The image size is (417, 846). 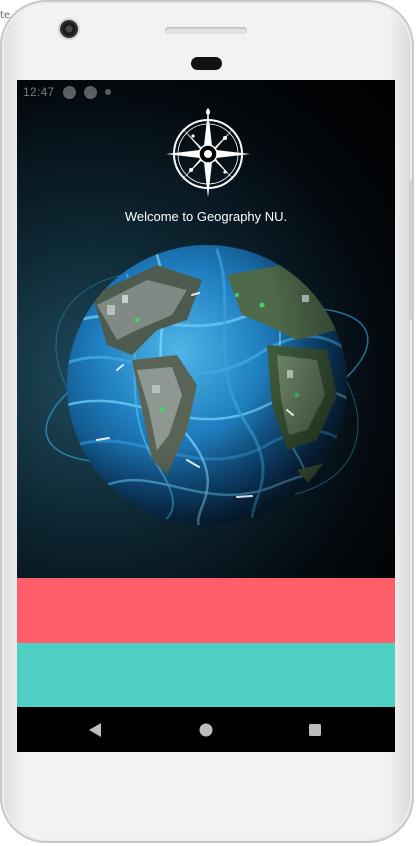 I want to click on front-camera, so click(x=69, y=29).